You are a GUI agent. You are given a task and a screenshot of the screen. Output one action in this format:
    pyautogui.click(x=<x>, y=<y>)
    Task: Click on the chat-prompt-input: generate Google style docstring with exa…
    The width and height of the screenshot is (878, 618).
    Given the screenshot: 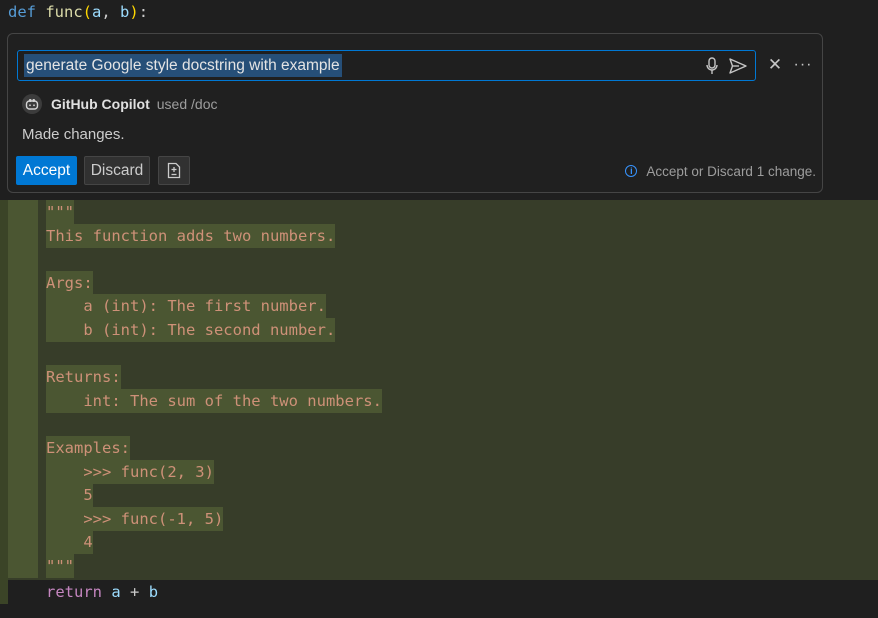 What is the action you would take?
    pyautogui.click(x=386, y=65)
    